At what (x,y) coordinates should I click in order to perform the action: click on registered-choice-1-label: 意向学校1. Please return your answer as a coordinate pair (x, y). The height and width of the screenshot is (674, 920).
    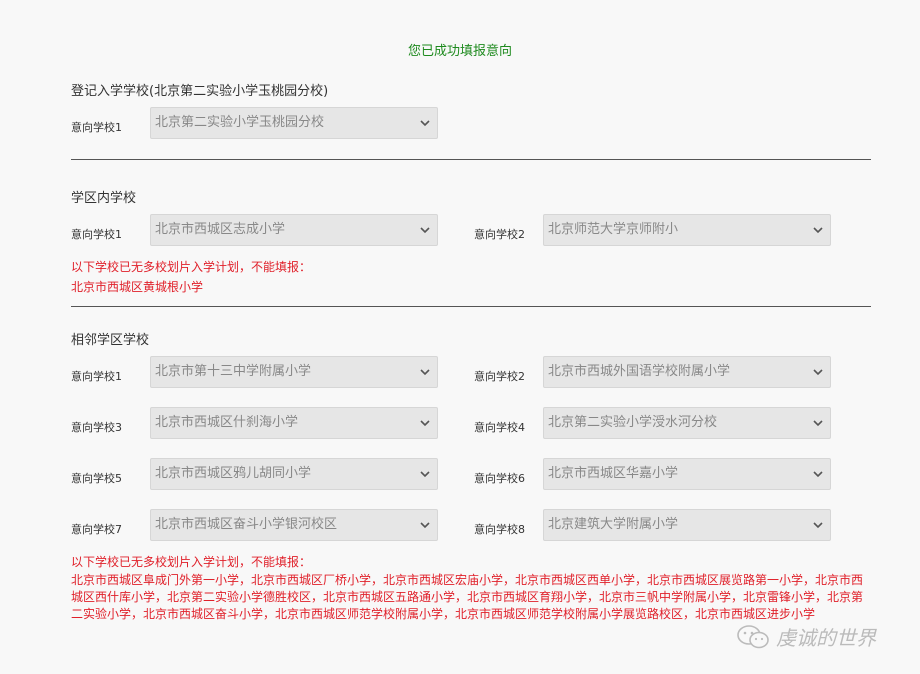
    Looking at the image, I should click on (96, 127).